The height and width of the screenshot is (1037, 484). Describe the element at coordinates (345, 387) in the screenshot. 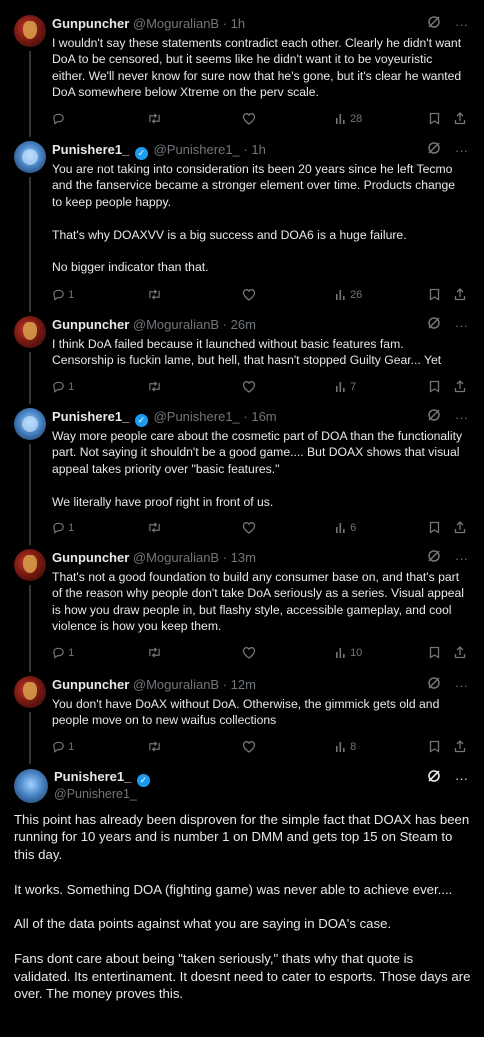

I see `views-button: 7` at that location.